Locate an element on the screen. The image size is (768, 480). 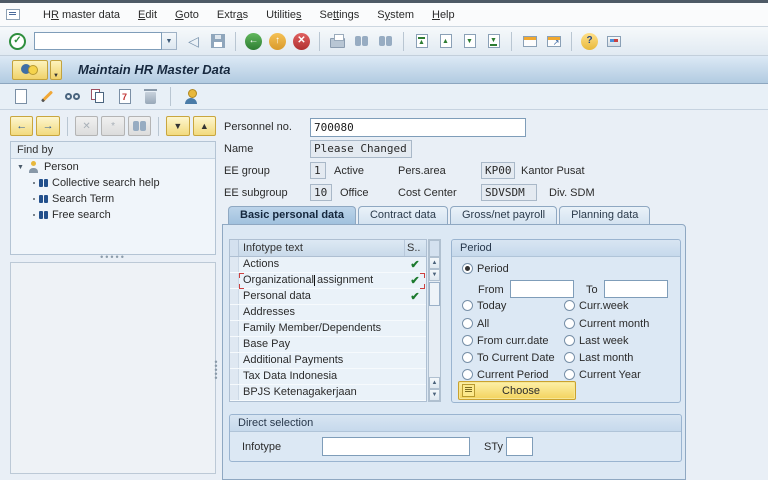
help-button: ? is located at coordinates (589, 41).